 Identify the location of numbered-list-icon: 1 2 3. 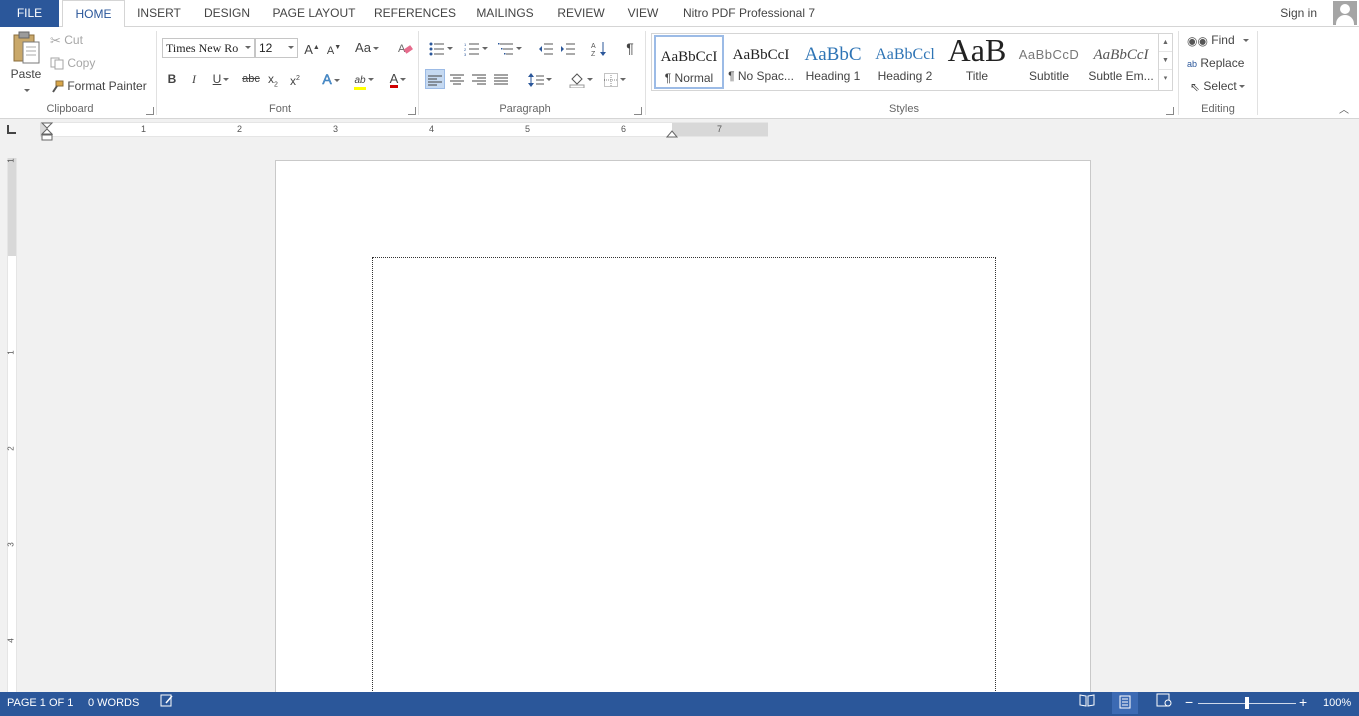
(471, 49).